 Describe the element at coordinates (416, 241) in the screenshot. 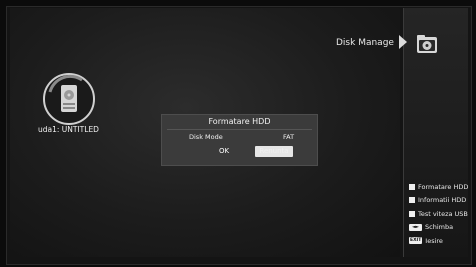

I see `exit-key-icon: EXIT` at that location.